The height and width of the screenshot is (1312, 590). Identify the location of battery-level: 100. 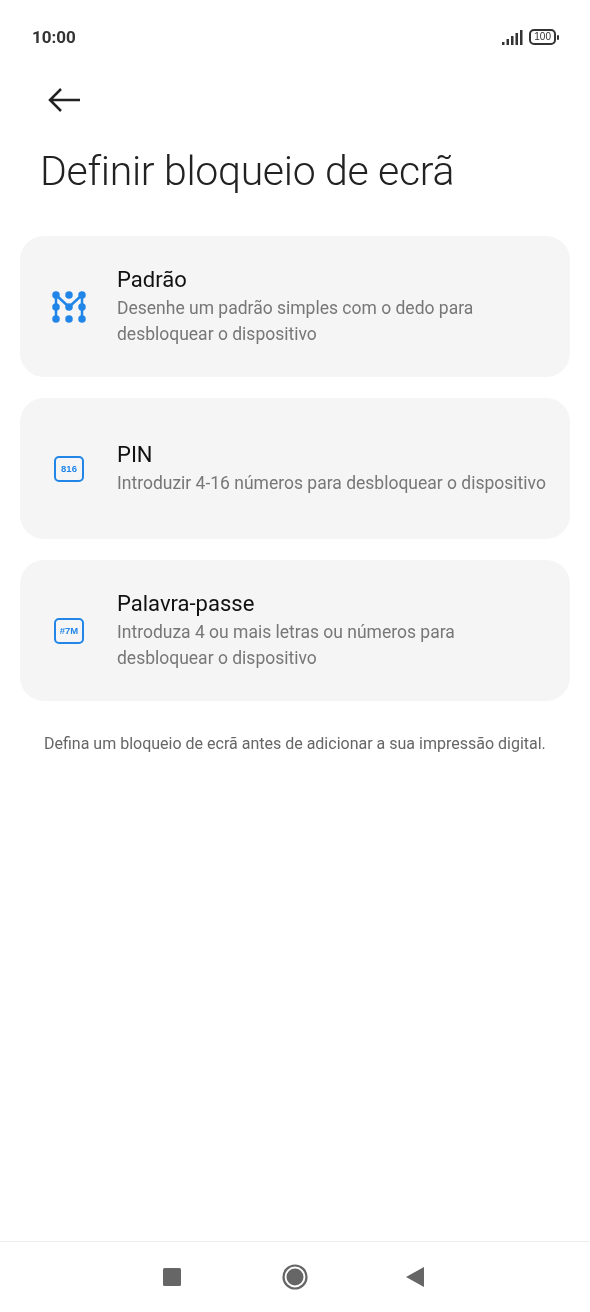
(542, 37).